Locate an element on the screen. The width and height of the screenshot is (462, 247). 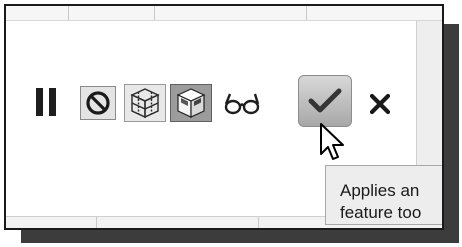
pause-icon is located at coordinates (46, 102).